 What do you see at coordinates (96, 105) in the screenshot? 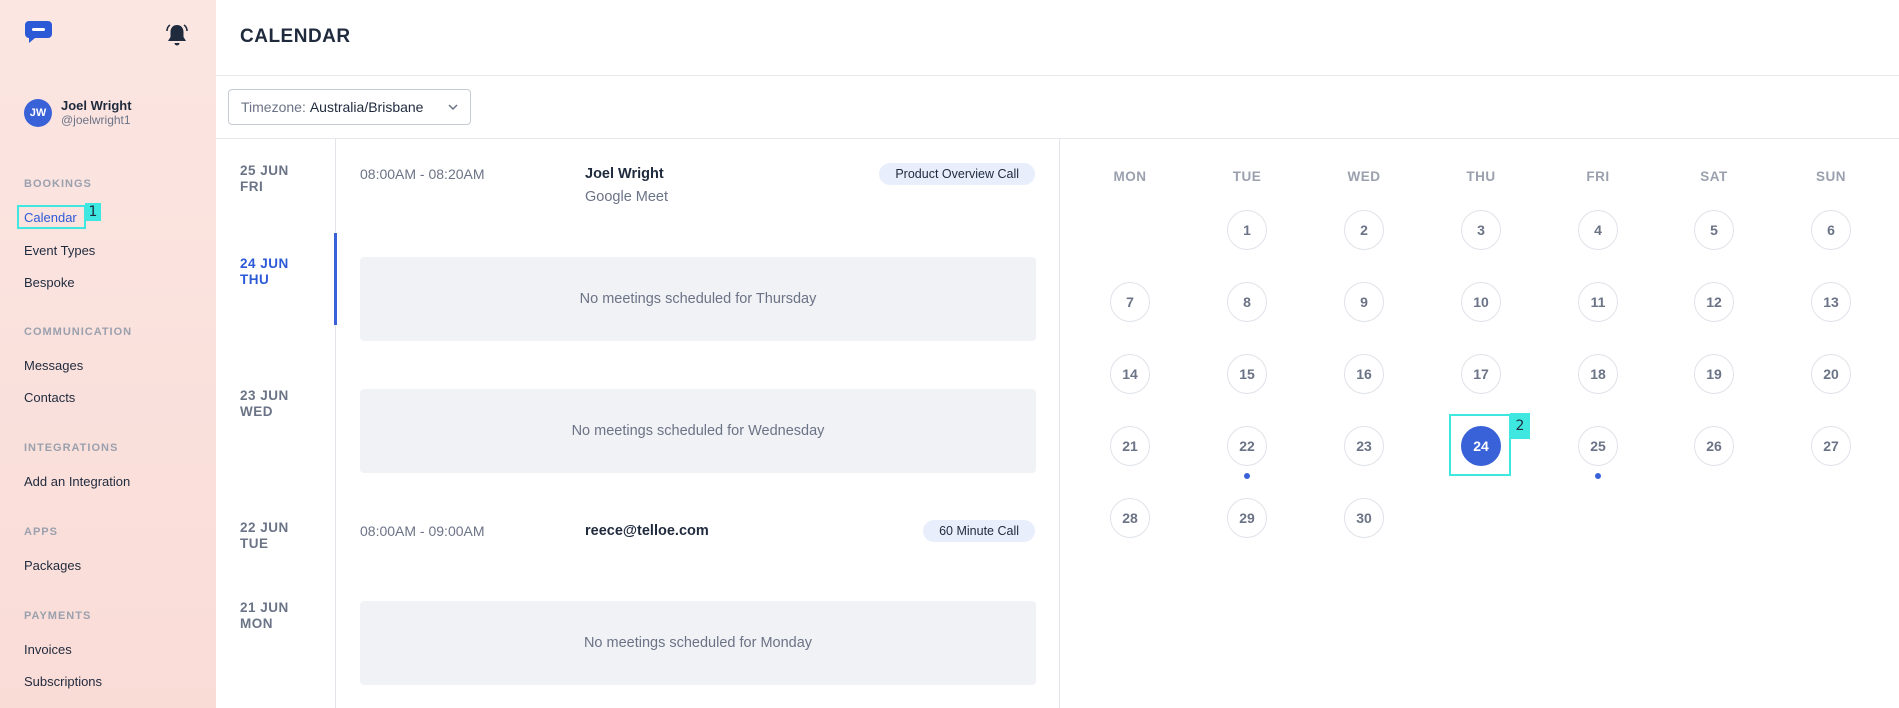
I see `user-name: Joel Wright` at bounding box center [96, 105].